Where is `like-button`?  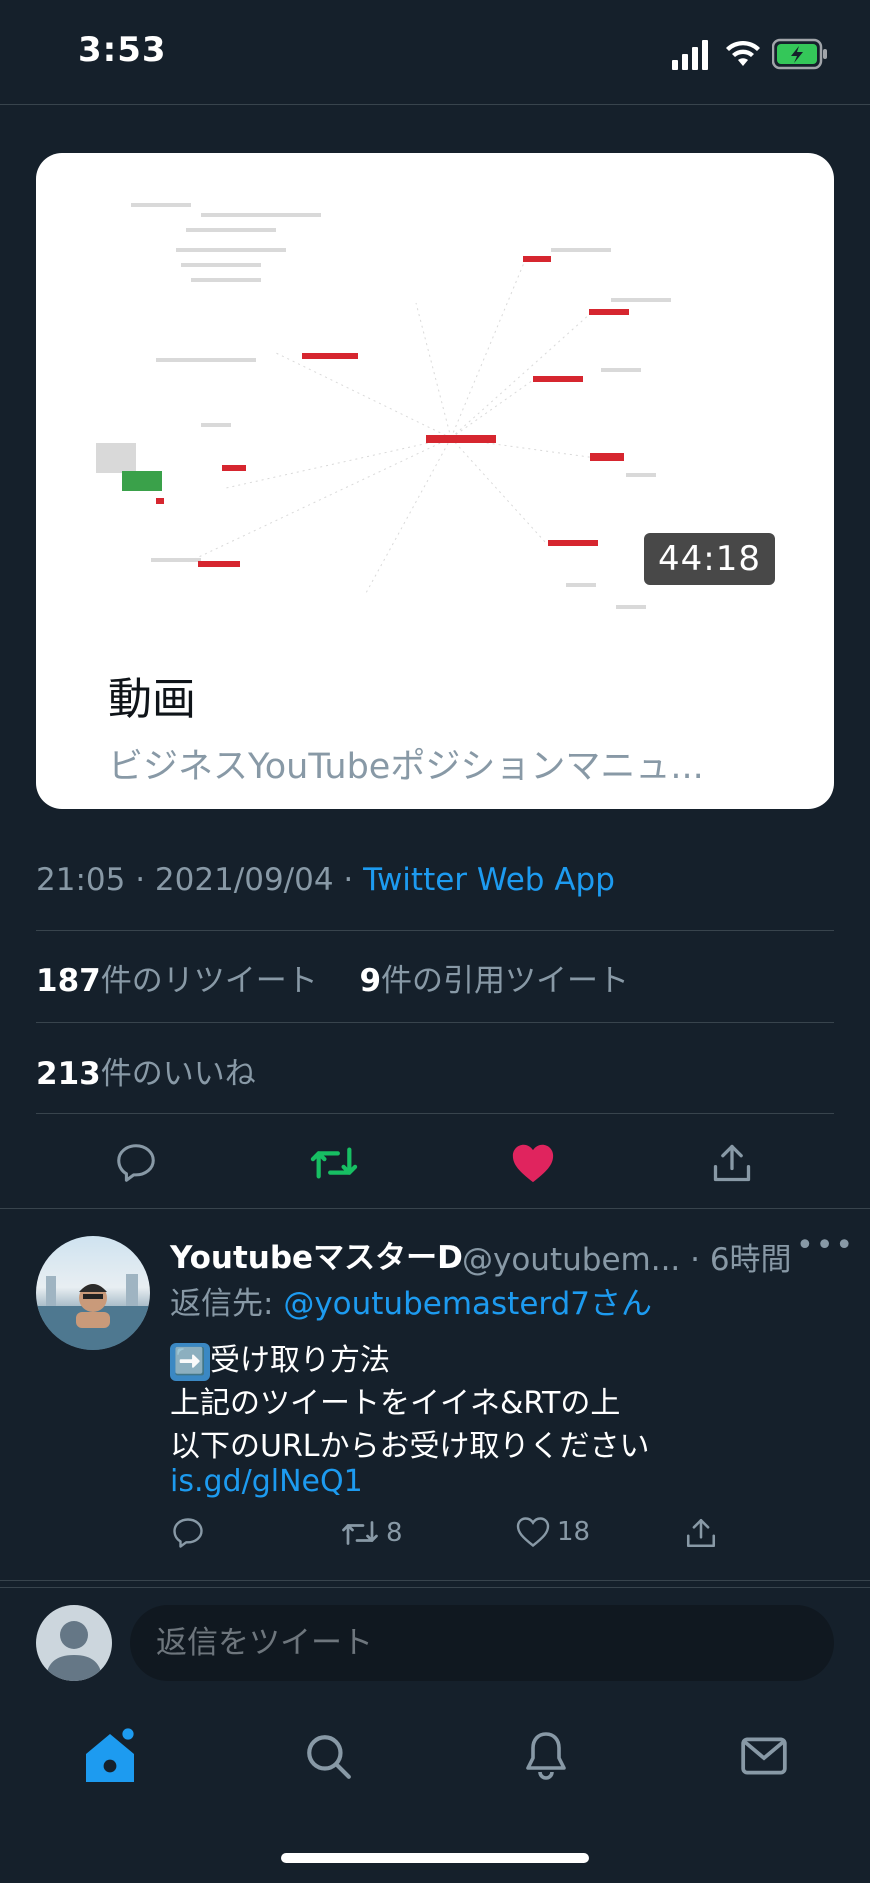
like-button is located at coordinates (533, 1163).